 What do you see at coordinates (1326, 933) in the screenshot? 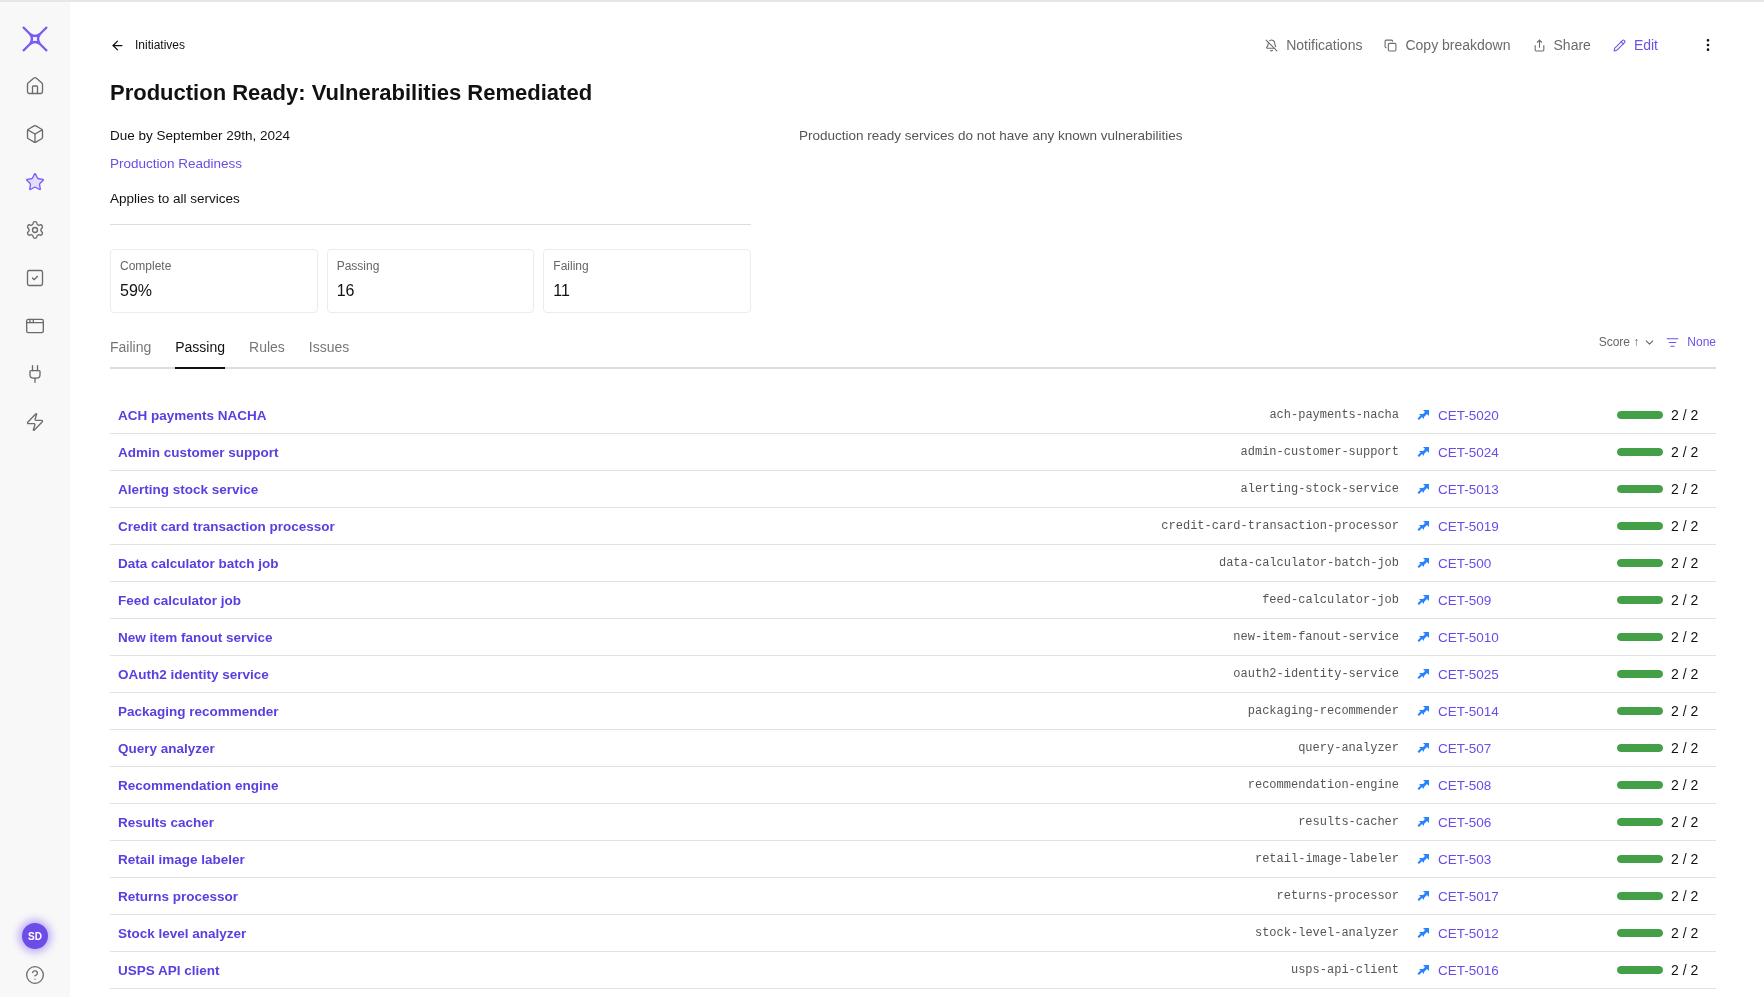
I see `service-tag: stock-level-analyzer` at bounding box center [1326, 933].